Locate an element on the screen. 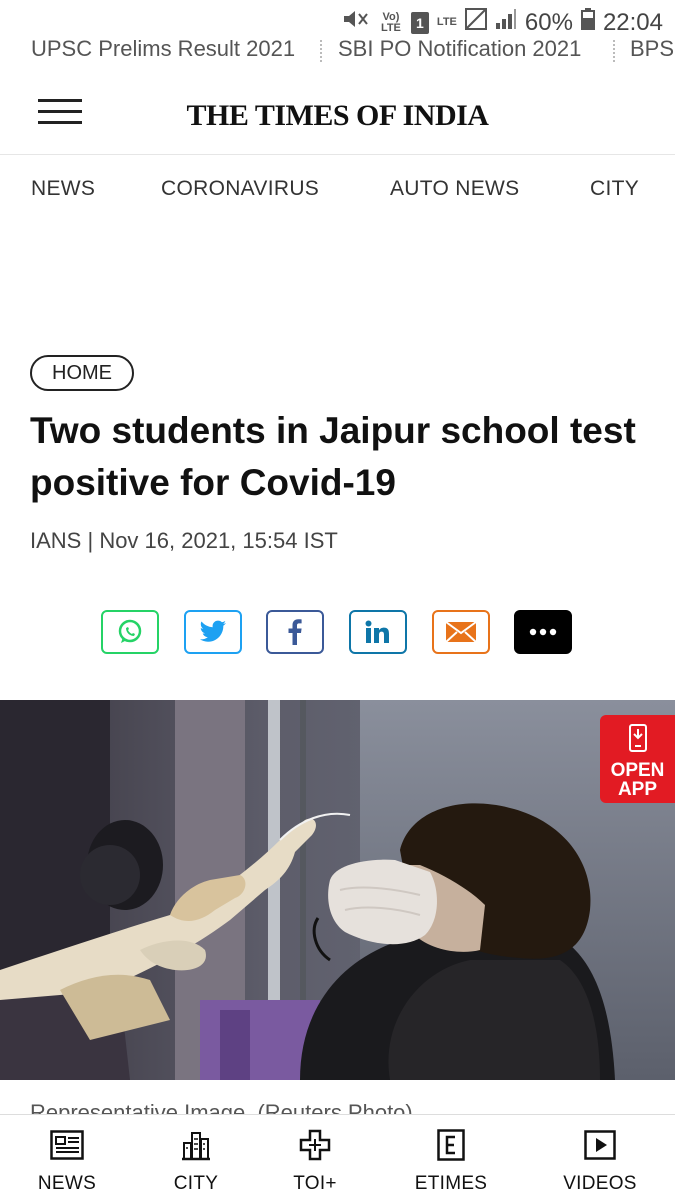 Image resolution: width=675 pixels, height=1201 pixels. share-whatsapp-button is located at coordinates (130, 632).